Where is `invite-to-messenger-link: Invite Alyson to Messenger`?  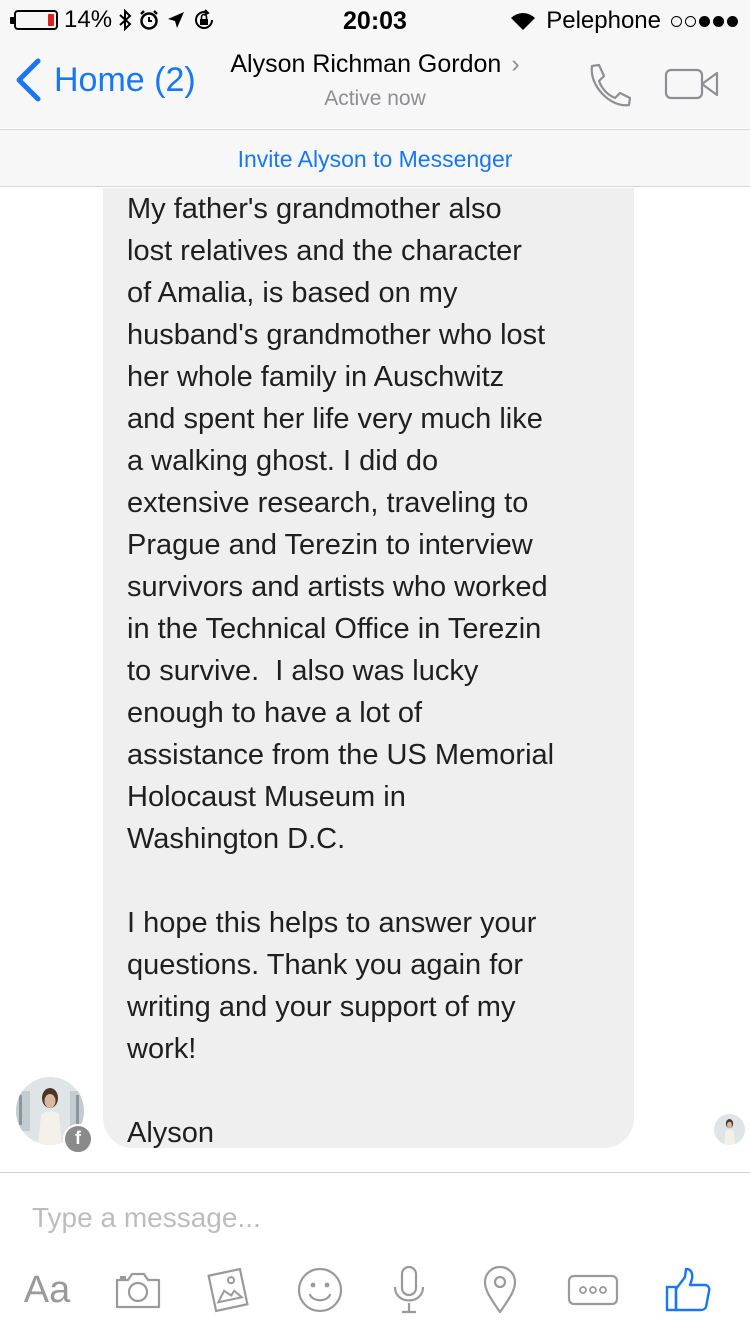 invite-to-messenger-link: Invite Alyson to Messenger is located at coordinates (375, 158).